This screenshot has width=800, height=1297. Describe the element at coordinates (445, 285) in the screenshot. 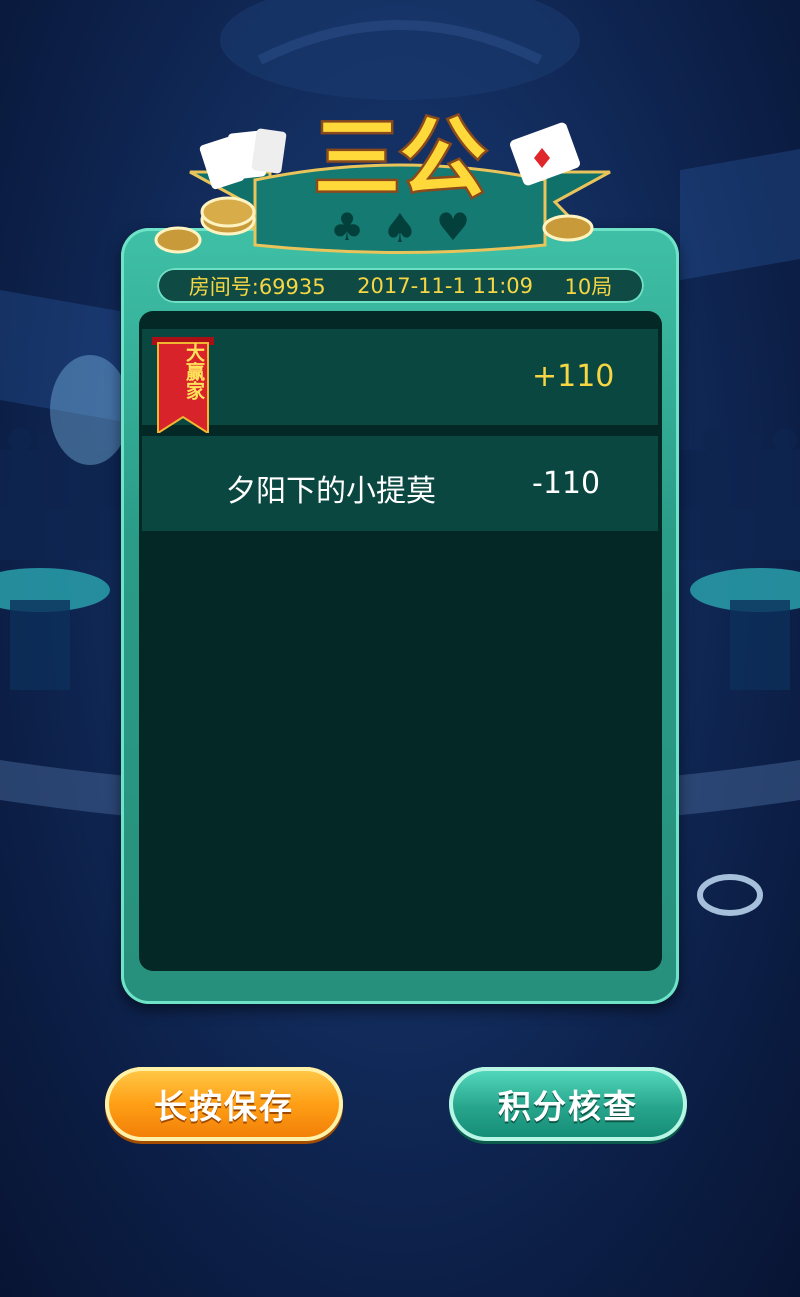

I see `game-datetime: 2017-11-1 11:09` at that location.